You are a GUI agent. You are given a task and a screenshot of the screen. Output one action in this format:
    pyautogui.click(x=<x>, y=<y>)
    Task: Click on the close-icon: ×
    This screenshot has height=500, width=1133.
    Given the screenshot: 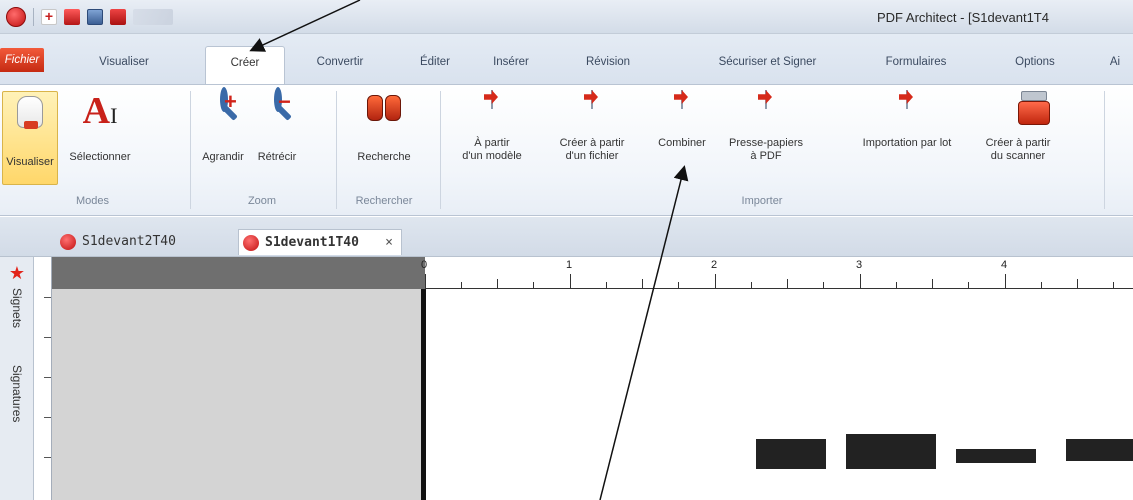 What is the action you would take?
    pyautogui.click(x=389, y=243)
    